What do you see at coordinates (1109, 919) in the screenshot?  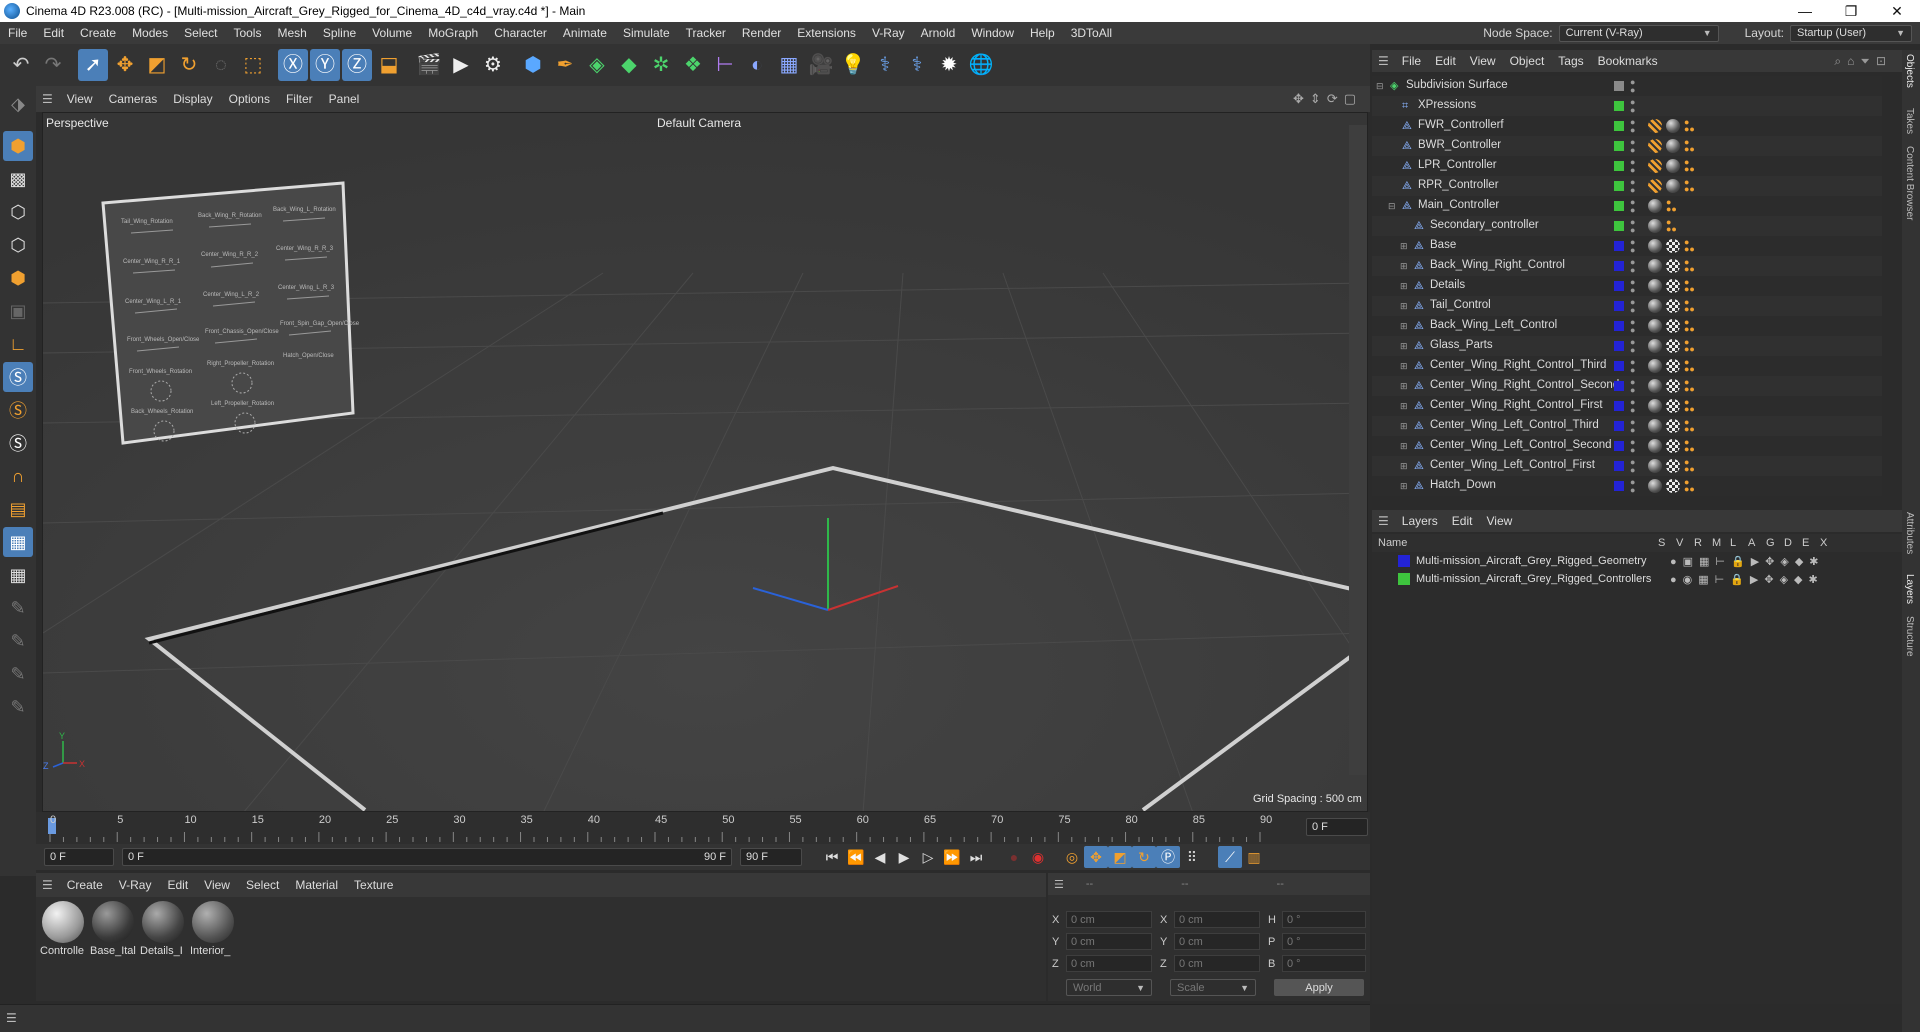 I see `position-x-field: 0 cm` at bounding box center [1109, 919].